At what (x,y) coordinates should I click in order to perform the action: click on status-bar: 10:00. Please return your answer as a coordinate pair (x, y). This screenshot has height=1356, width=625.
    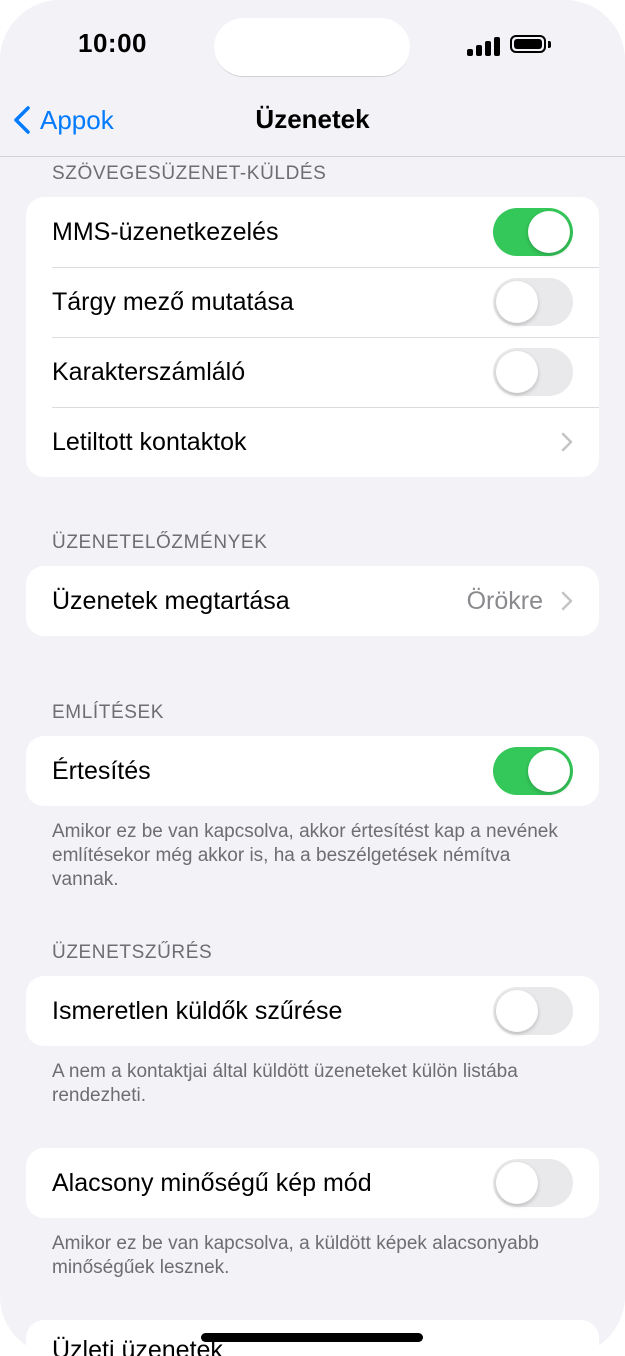
    Looking at the image, I should click on (312, 45).